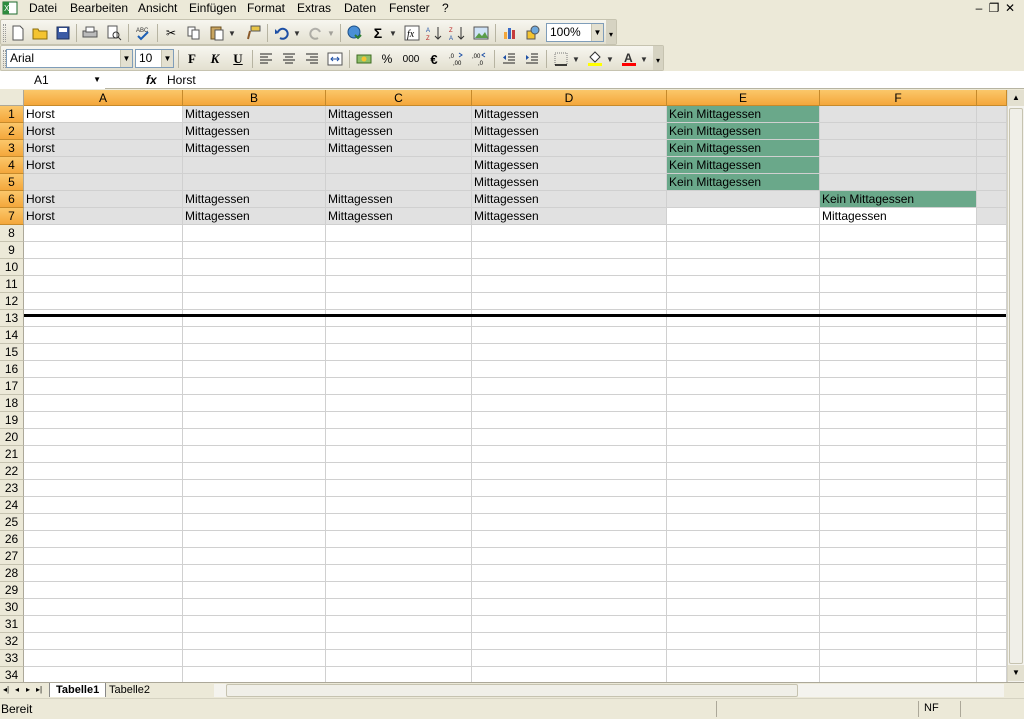 The image size is (1024, 719). I want to click on cell-b29, so click(254, 590).